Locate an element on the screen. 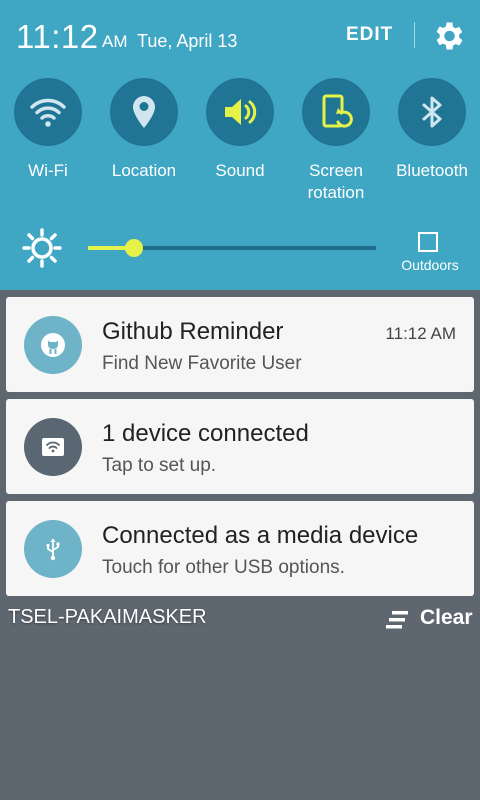 This screenshot has height=800, width=480. toggle-wifi: Wi-Fi is located at coordinates (48, 144).